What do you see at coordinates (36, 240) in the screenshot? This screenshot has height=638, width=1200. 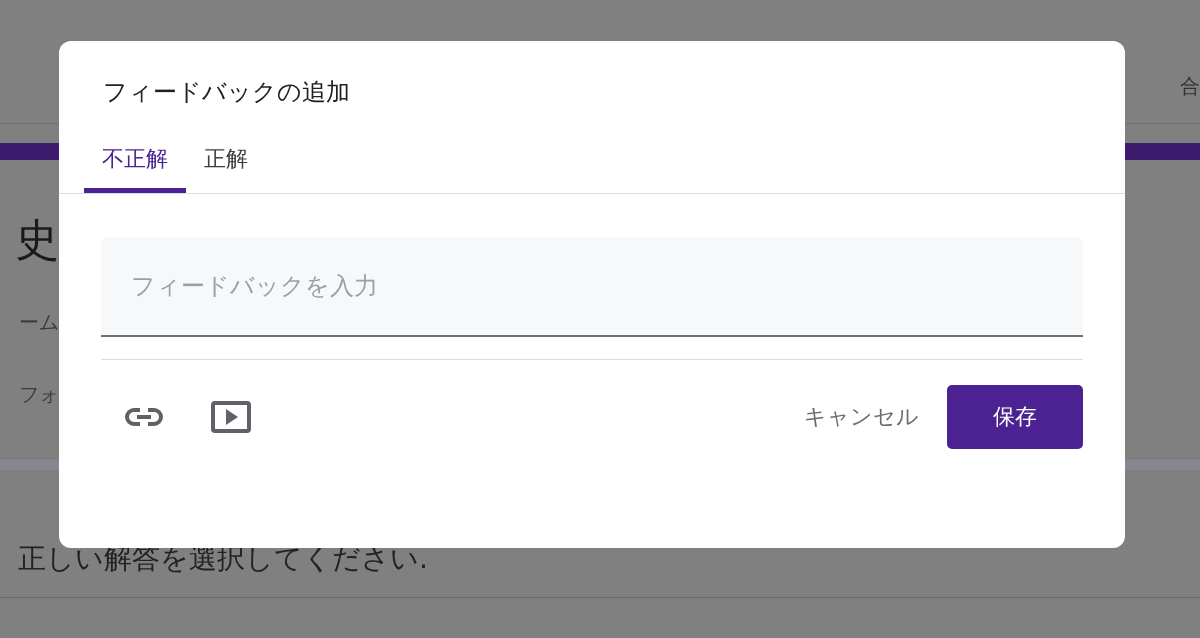 I see `form-title: 史` at bounding box center [36, 240].